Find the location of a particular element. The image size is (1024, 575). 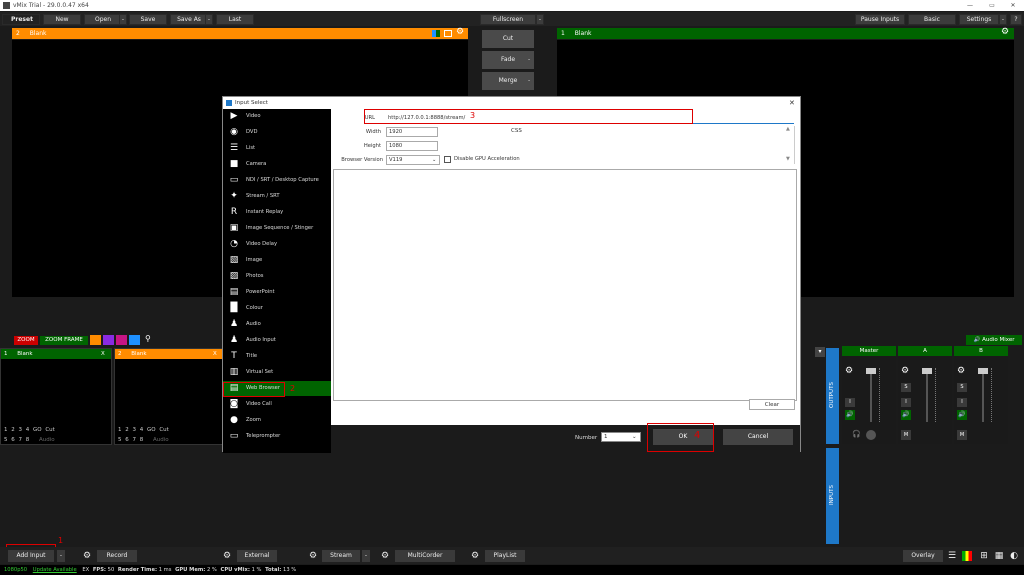

clear-button: Clear is located at coordinates (772, 404).